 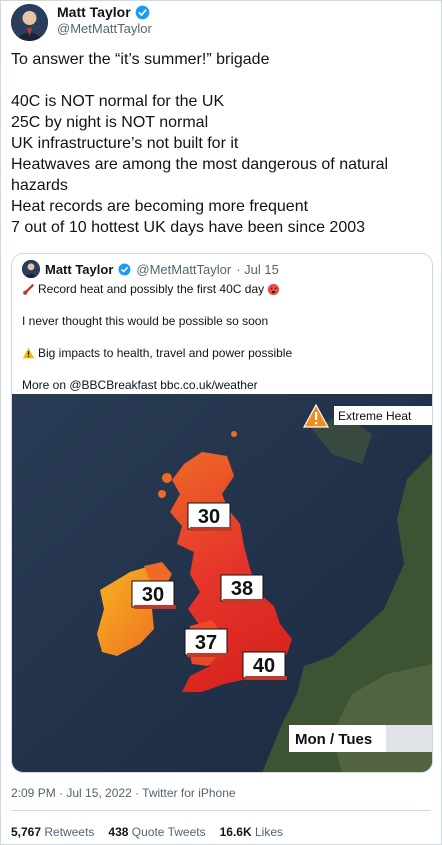 I want to click on temp-box-ireland: 30, so click(x=153, y=594).